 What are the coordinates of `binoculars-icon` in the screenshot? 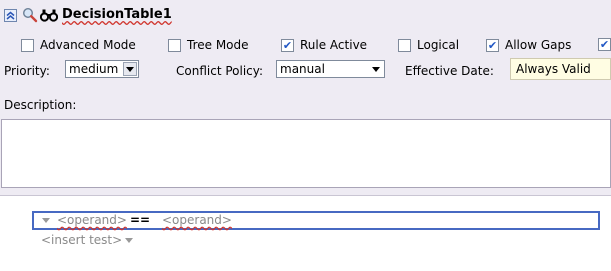 It's located at (49, 15).